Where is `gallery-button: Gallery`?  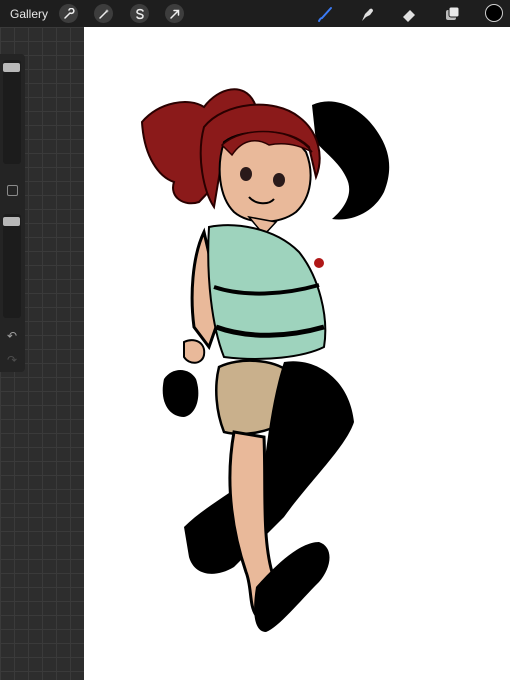
gallery-button: Gallery is located at coordinates (29, 14).